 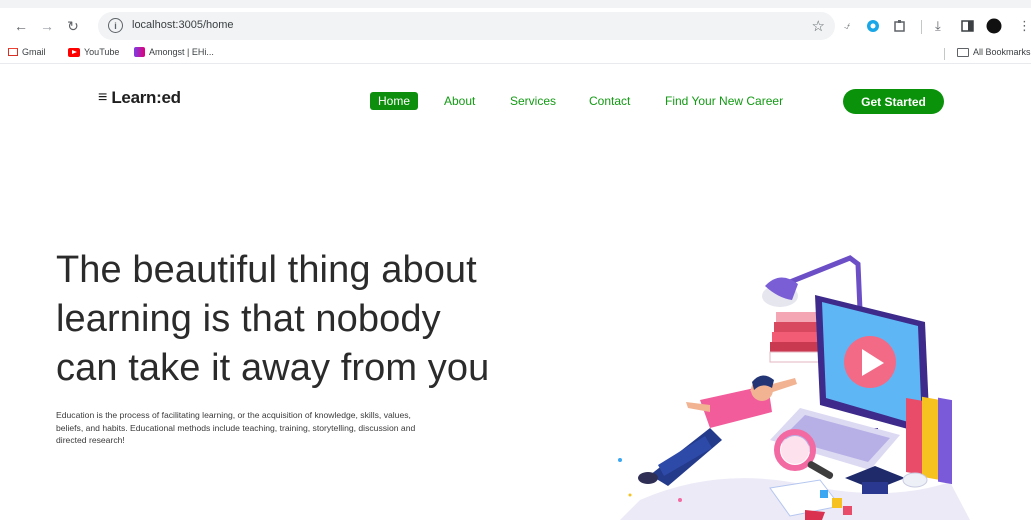 I want to click on download-icon: ⤓, so click(x=938, y=26).